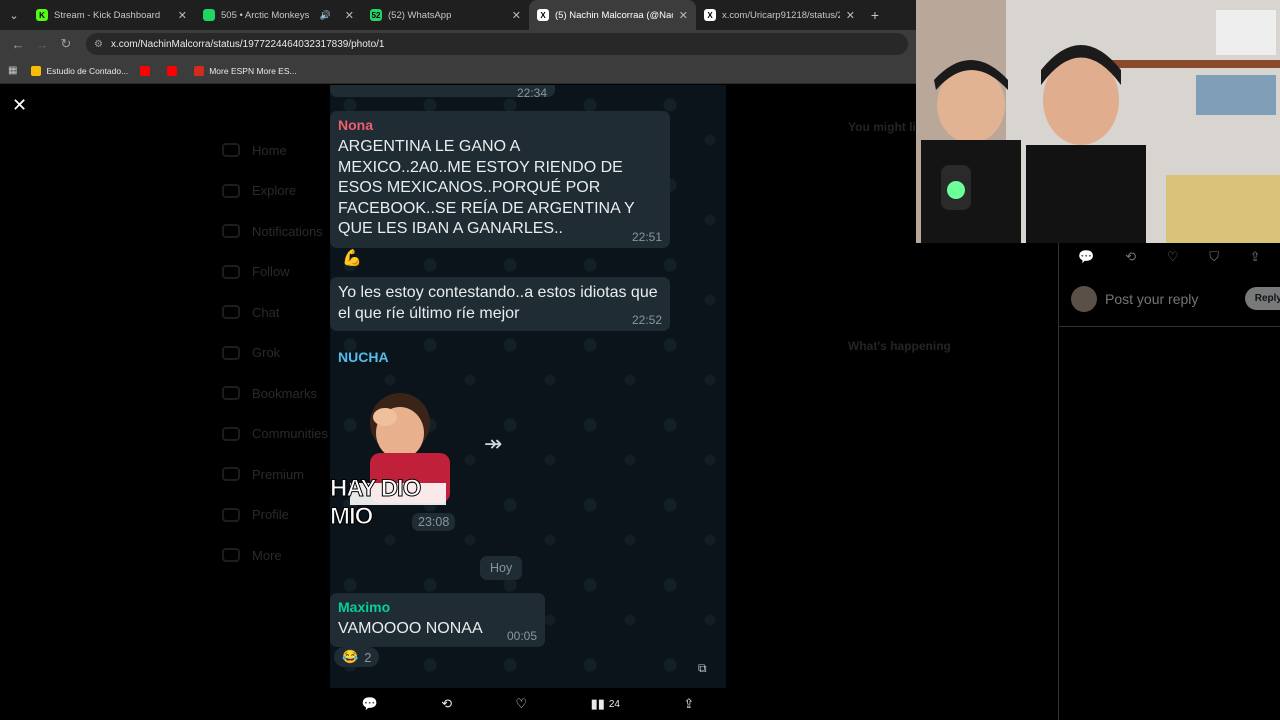 The image size is (1280, 720). Describe the element at coordinates (1098, 121) in the screenshot. I see `webcam-overlay` at that location.